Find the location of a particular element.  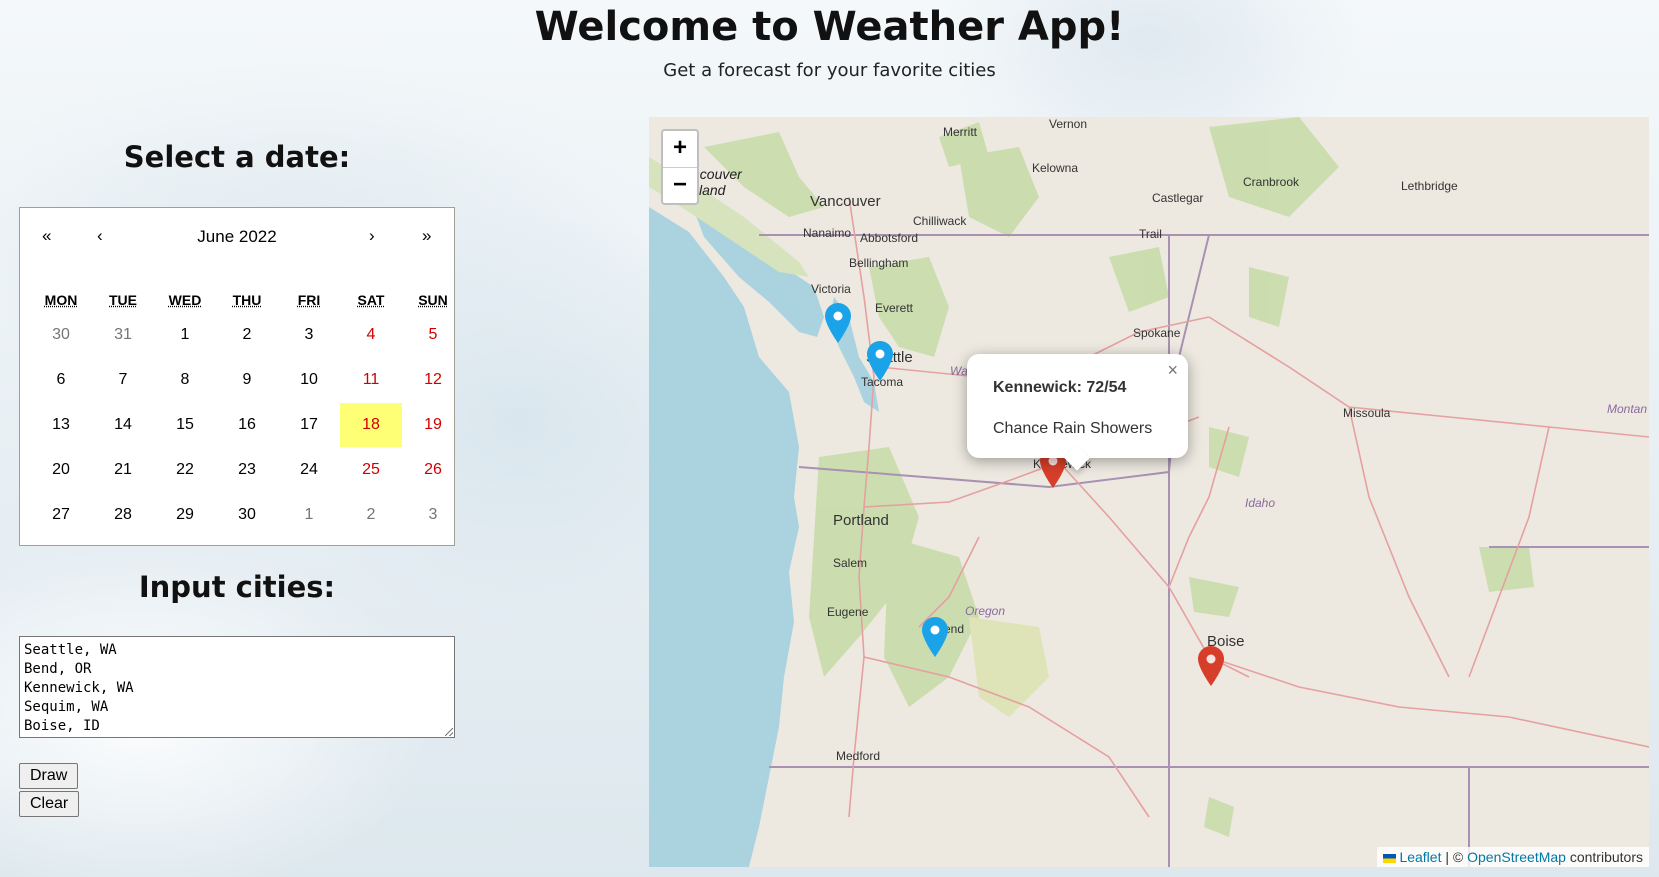

calendar-day: 25 is located at coordinates (371, 470).